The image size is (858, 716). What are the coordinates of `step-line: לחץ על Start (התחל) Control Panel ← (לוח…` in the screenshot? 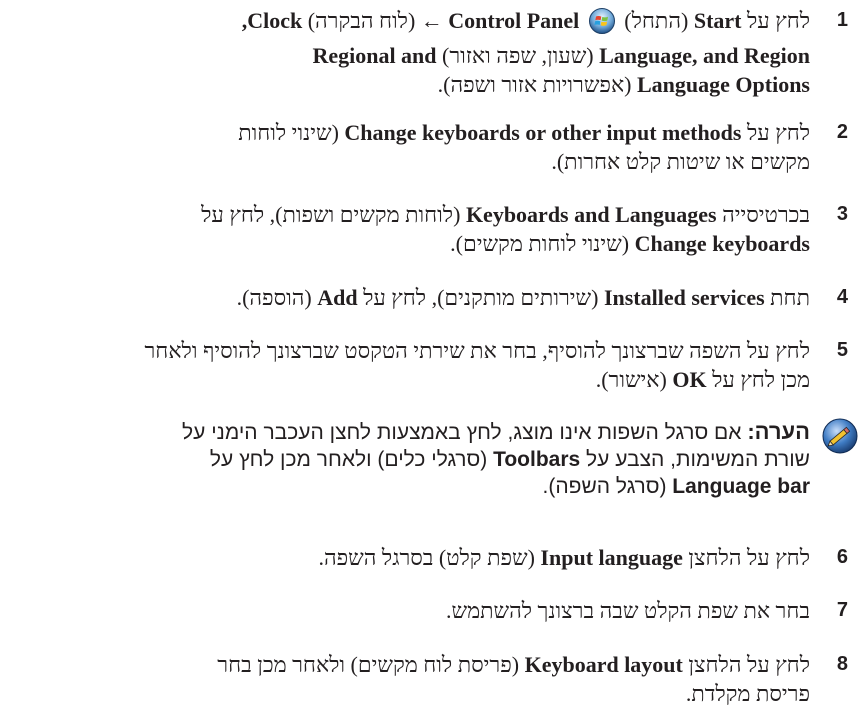 It's located at (526, 23).